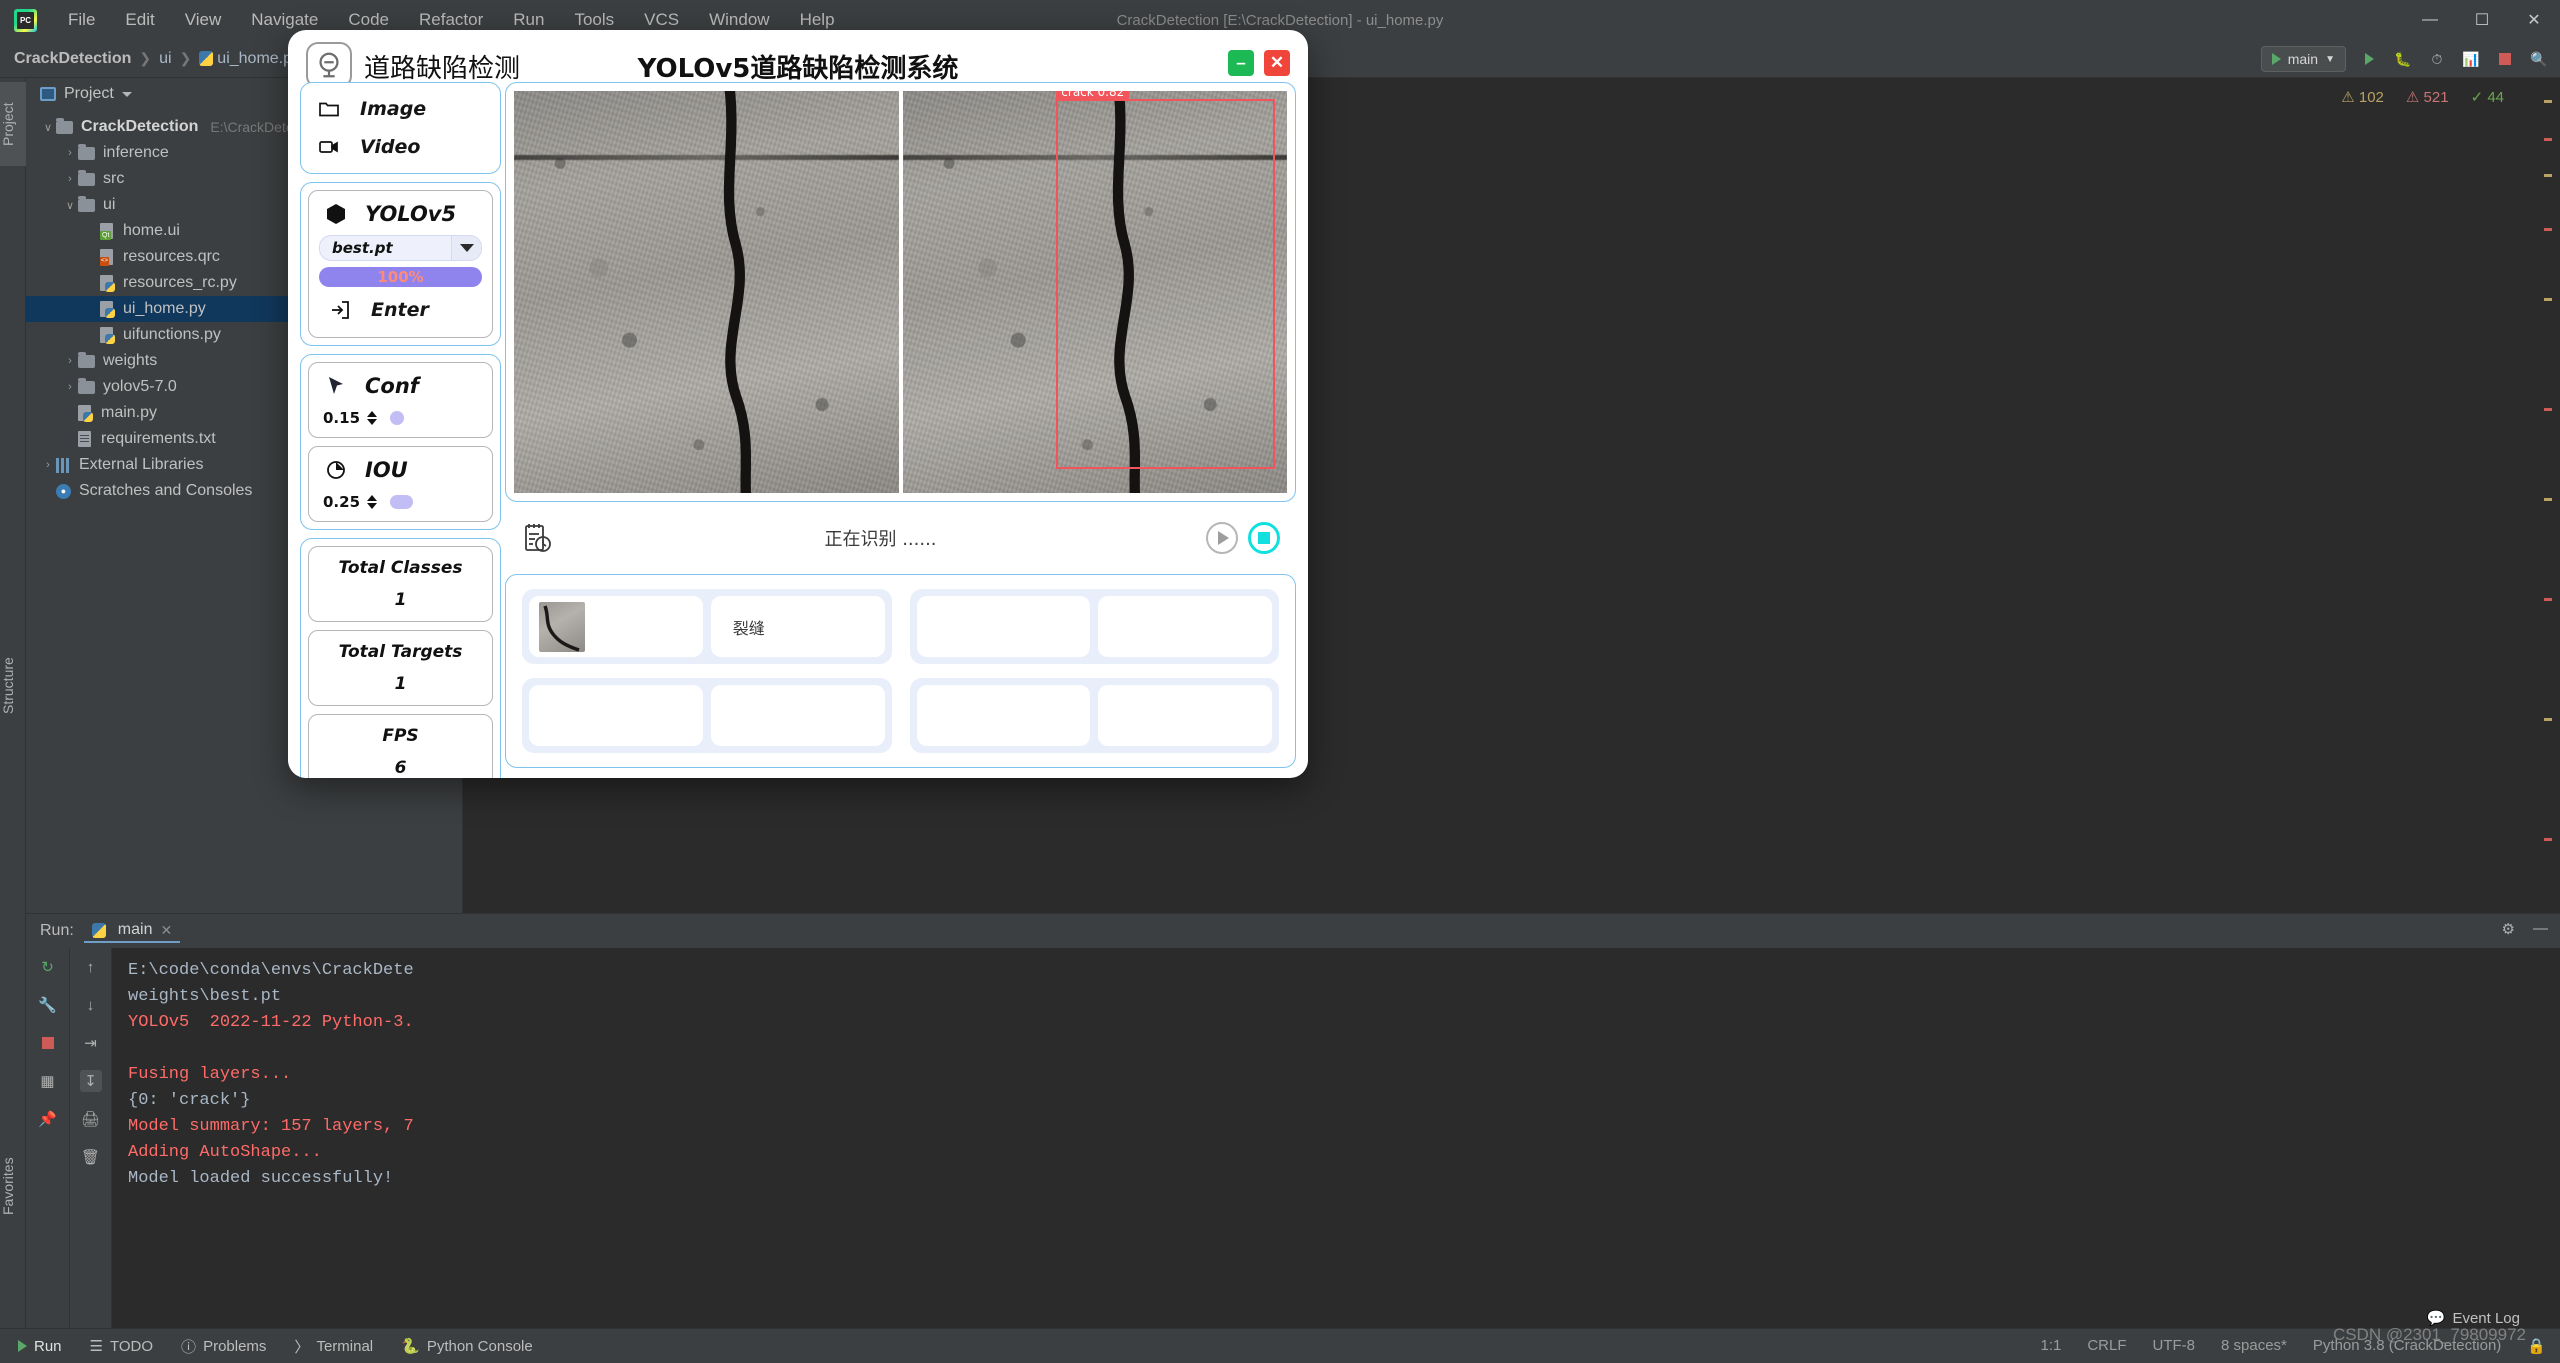 This screenshot has width=2560, height=1363. What do you see at coordinates (13, 686) in the screenshot?
I see `sidebar-tab-structure: Structure` at bounding box center [13, 686].